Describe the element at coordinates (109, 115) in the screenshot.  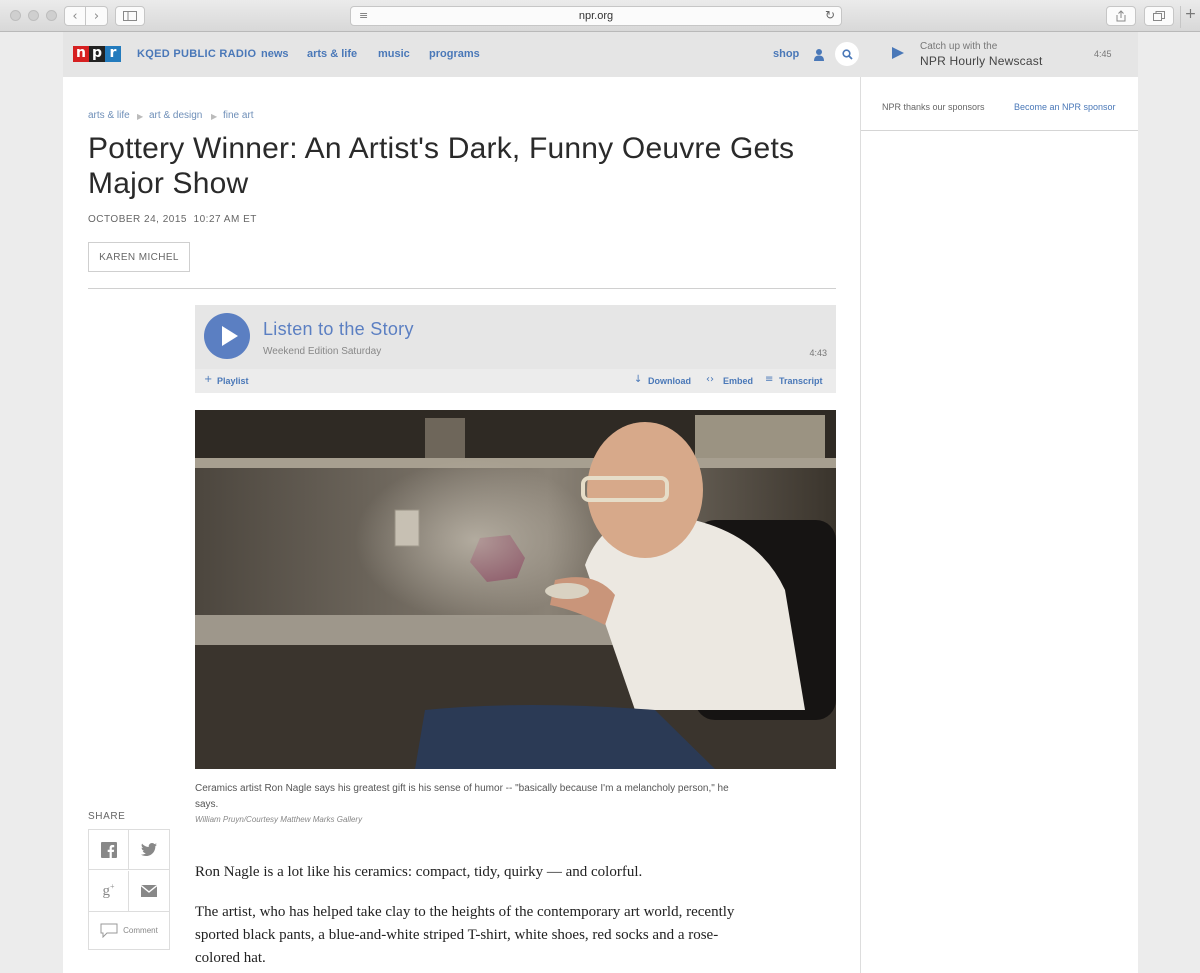
I see `breadcrumb-arts-life: arts & life` at that location.